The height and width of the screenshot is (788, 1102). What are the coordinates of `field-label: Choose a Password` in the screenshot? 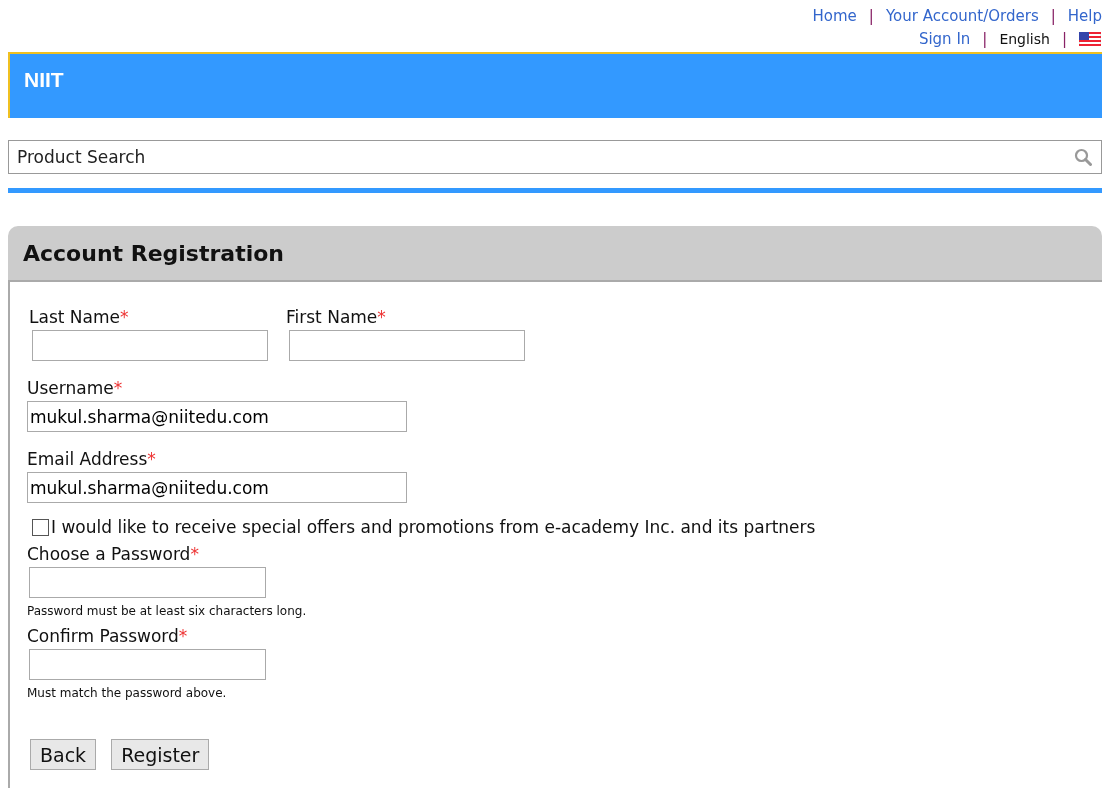 It's located at (109, 554).